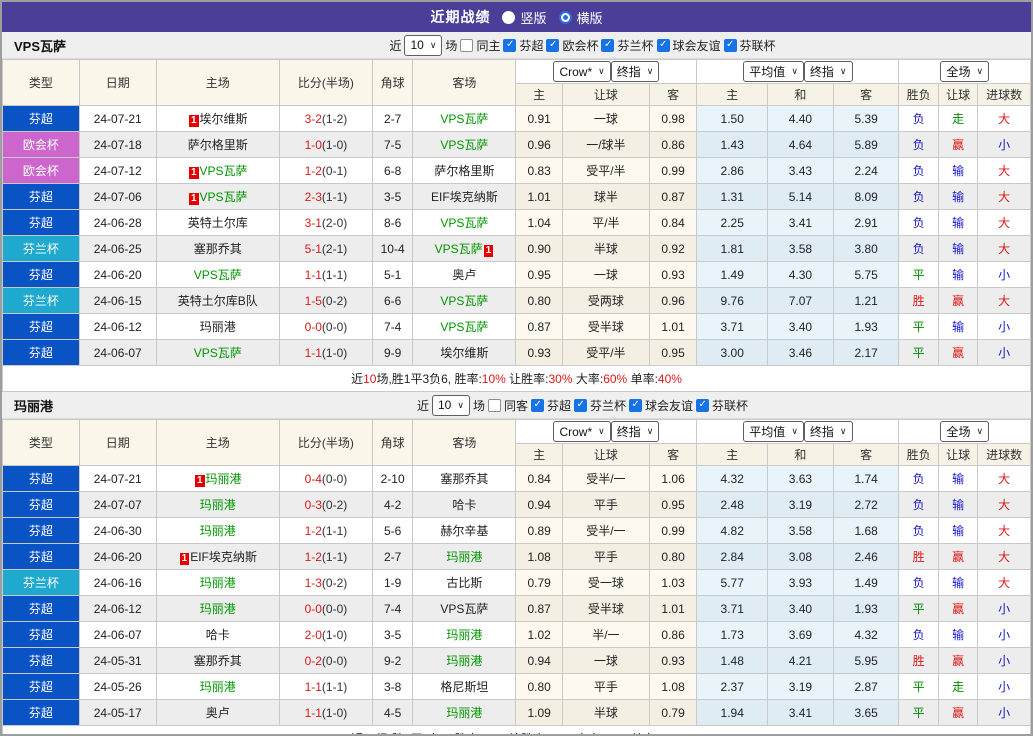 The height and width of the screenshot is (736, 1033). I want to click on col-header-avg-away: 客, so click(866, 94).